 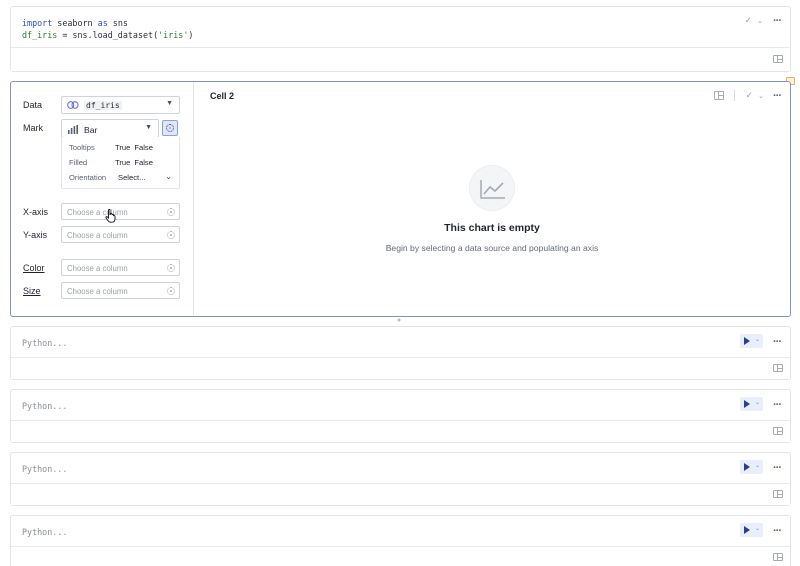 I want to click on empty-chart-illustration, so click(x=492, y=188).